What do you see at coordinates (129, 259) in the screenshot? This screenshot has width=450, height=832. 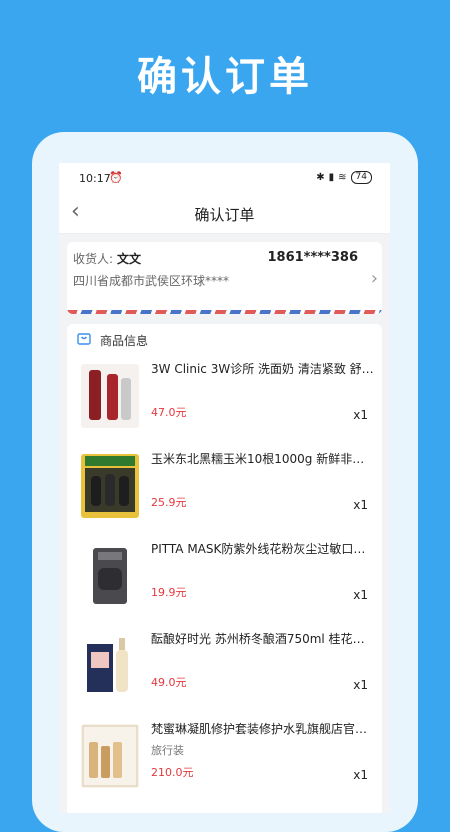 I see `consignee-name: 文文` at bounding box center [129, 259].